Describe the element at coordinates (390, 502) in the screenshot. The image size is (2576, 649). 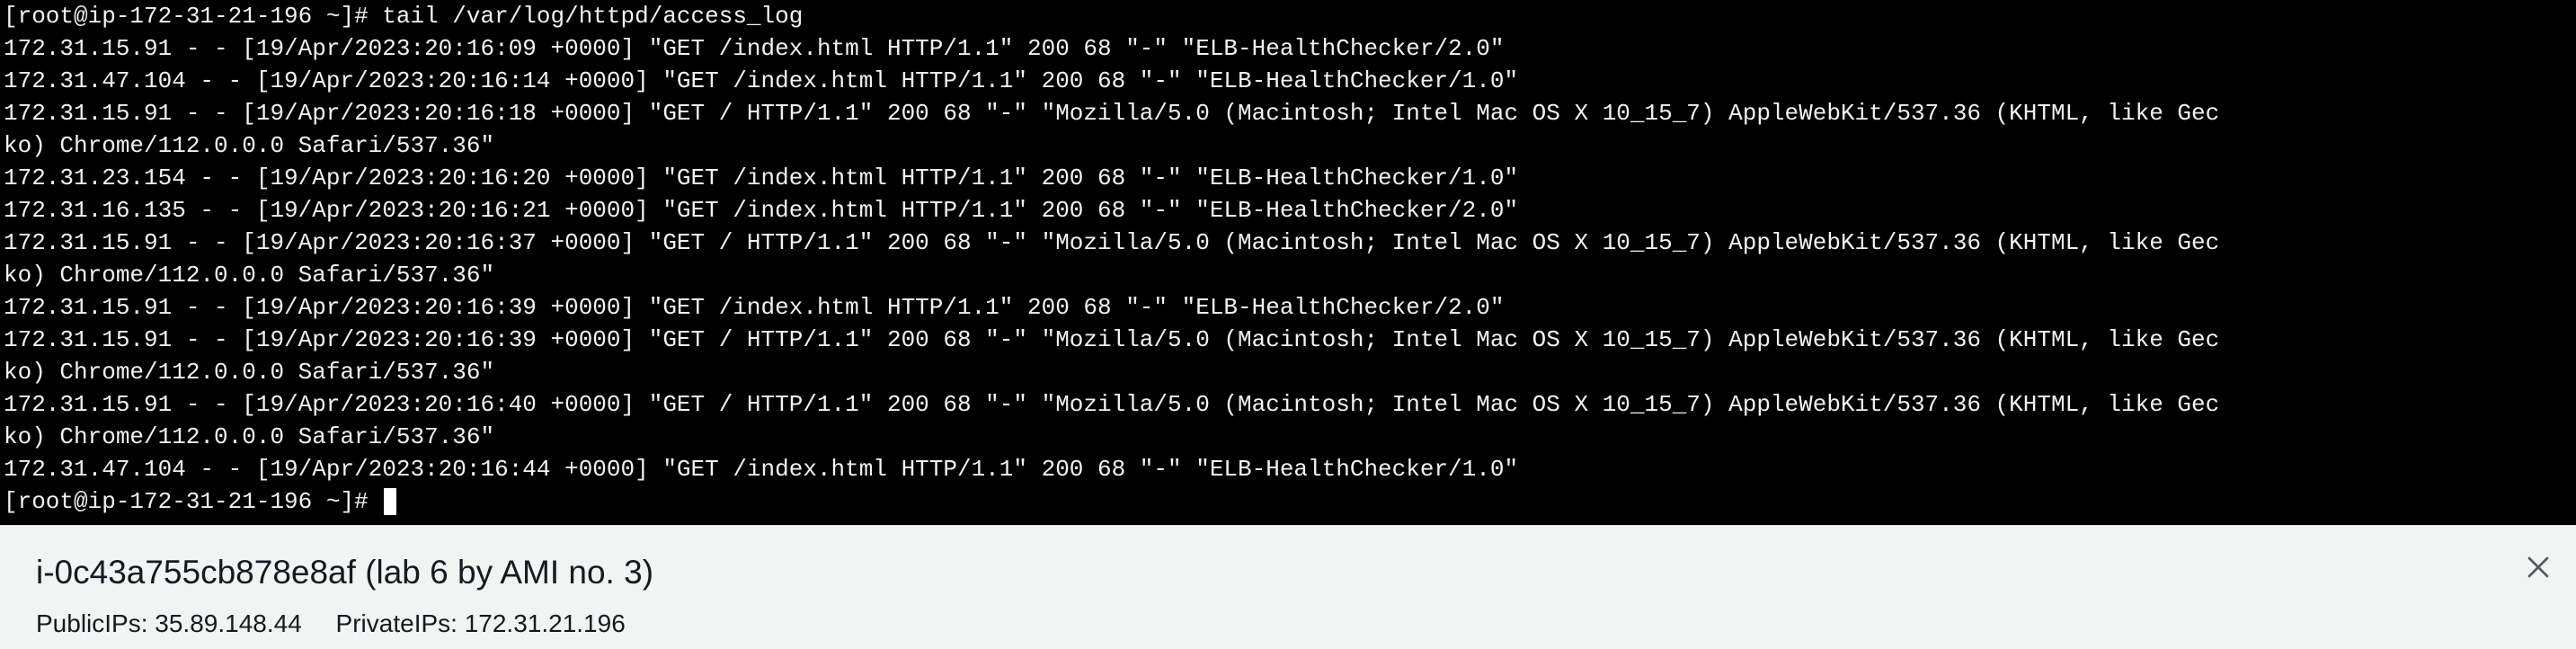
I see `terminal-cursor` at that location.